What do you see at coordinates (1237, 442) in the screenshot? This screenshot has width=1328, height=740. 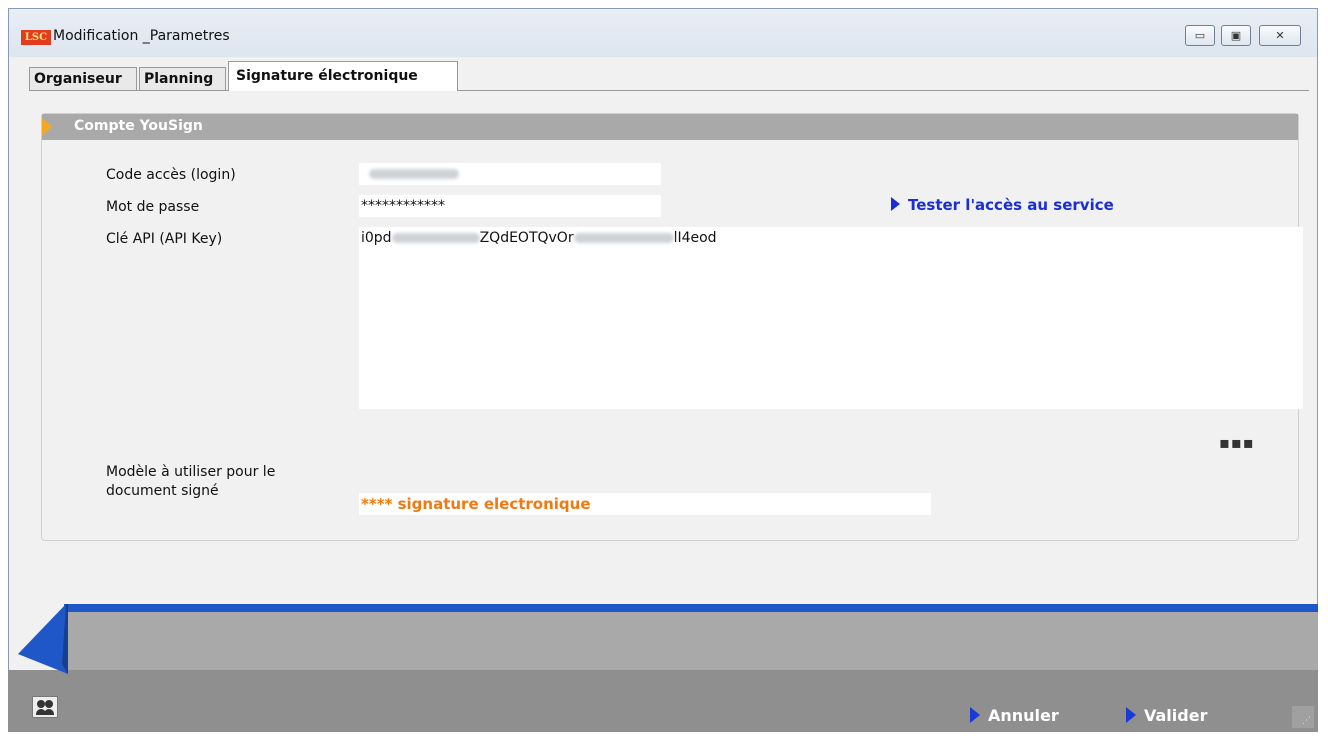 I see `more-options-button: ▪▪▪` at bounding box center [1237, 442].